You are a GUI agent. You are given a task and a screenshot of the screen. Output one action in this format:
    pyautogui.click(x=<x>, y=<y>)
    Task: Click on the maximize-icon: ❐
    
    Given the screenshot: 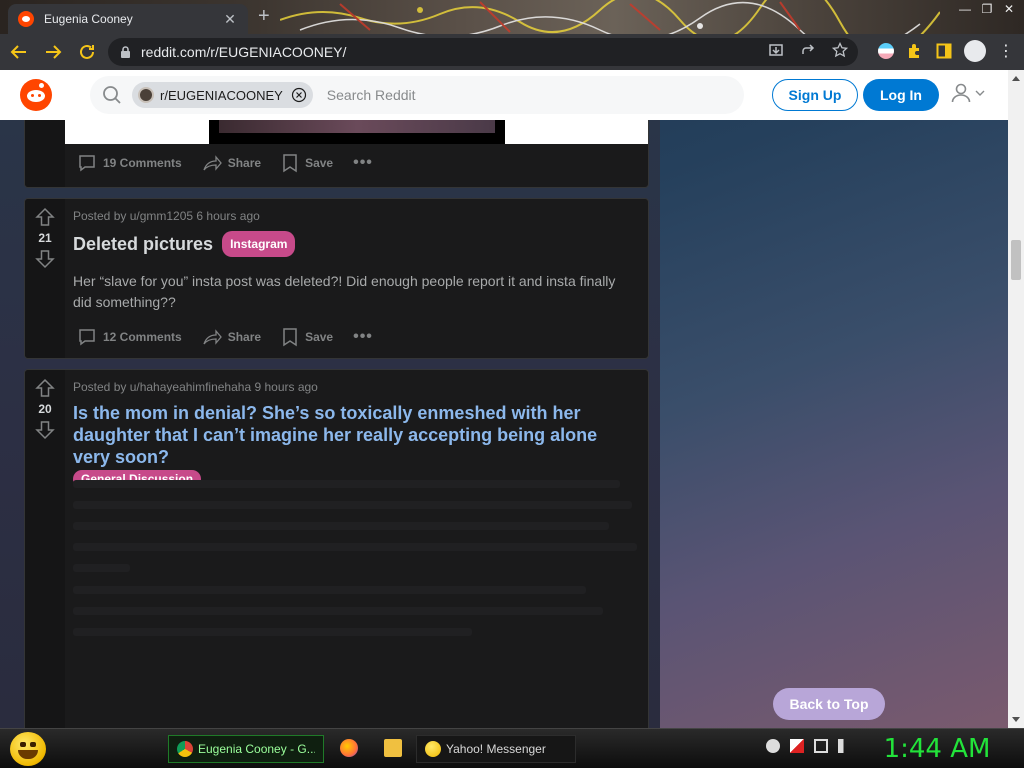 What is the action you would take?
    pyautogui.click(x=987, y=9)
    